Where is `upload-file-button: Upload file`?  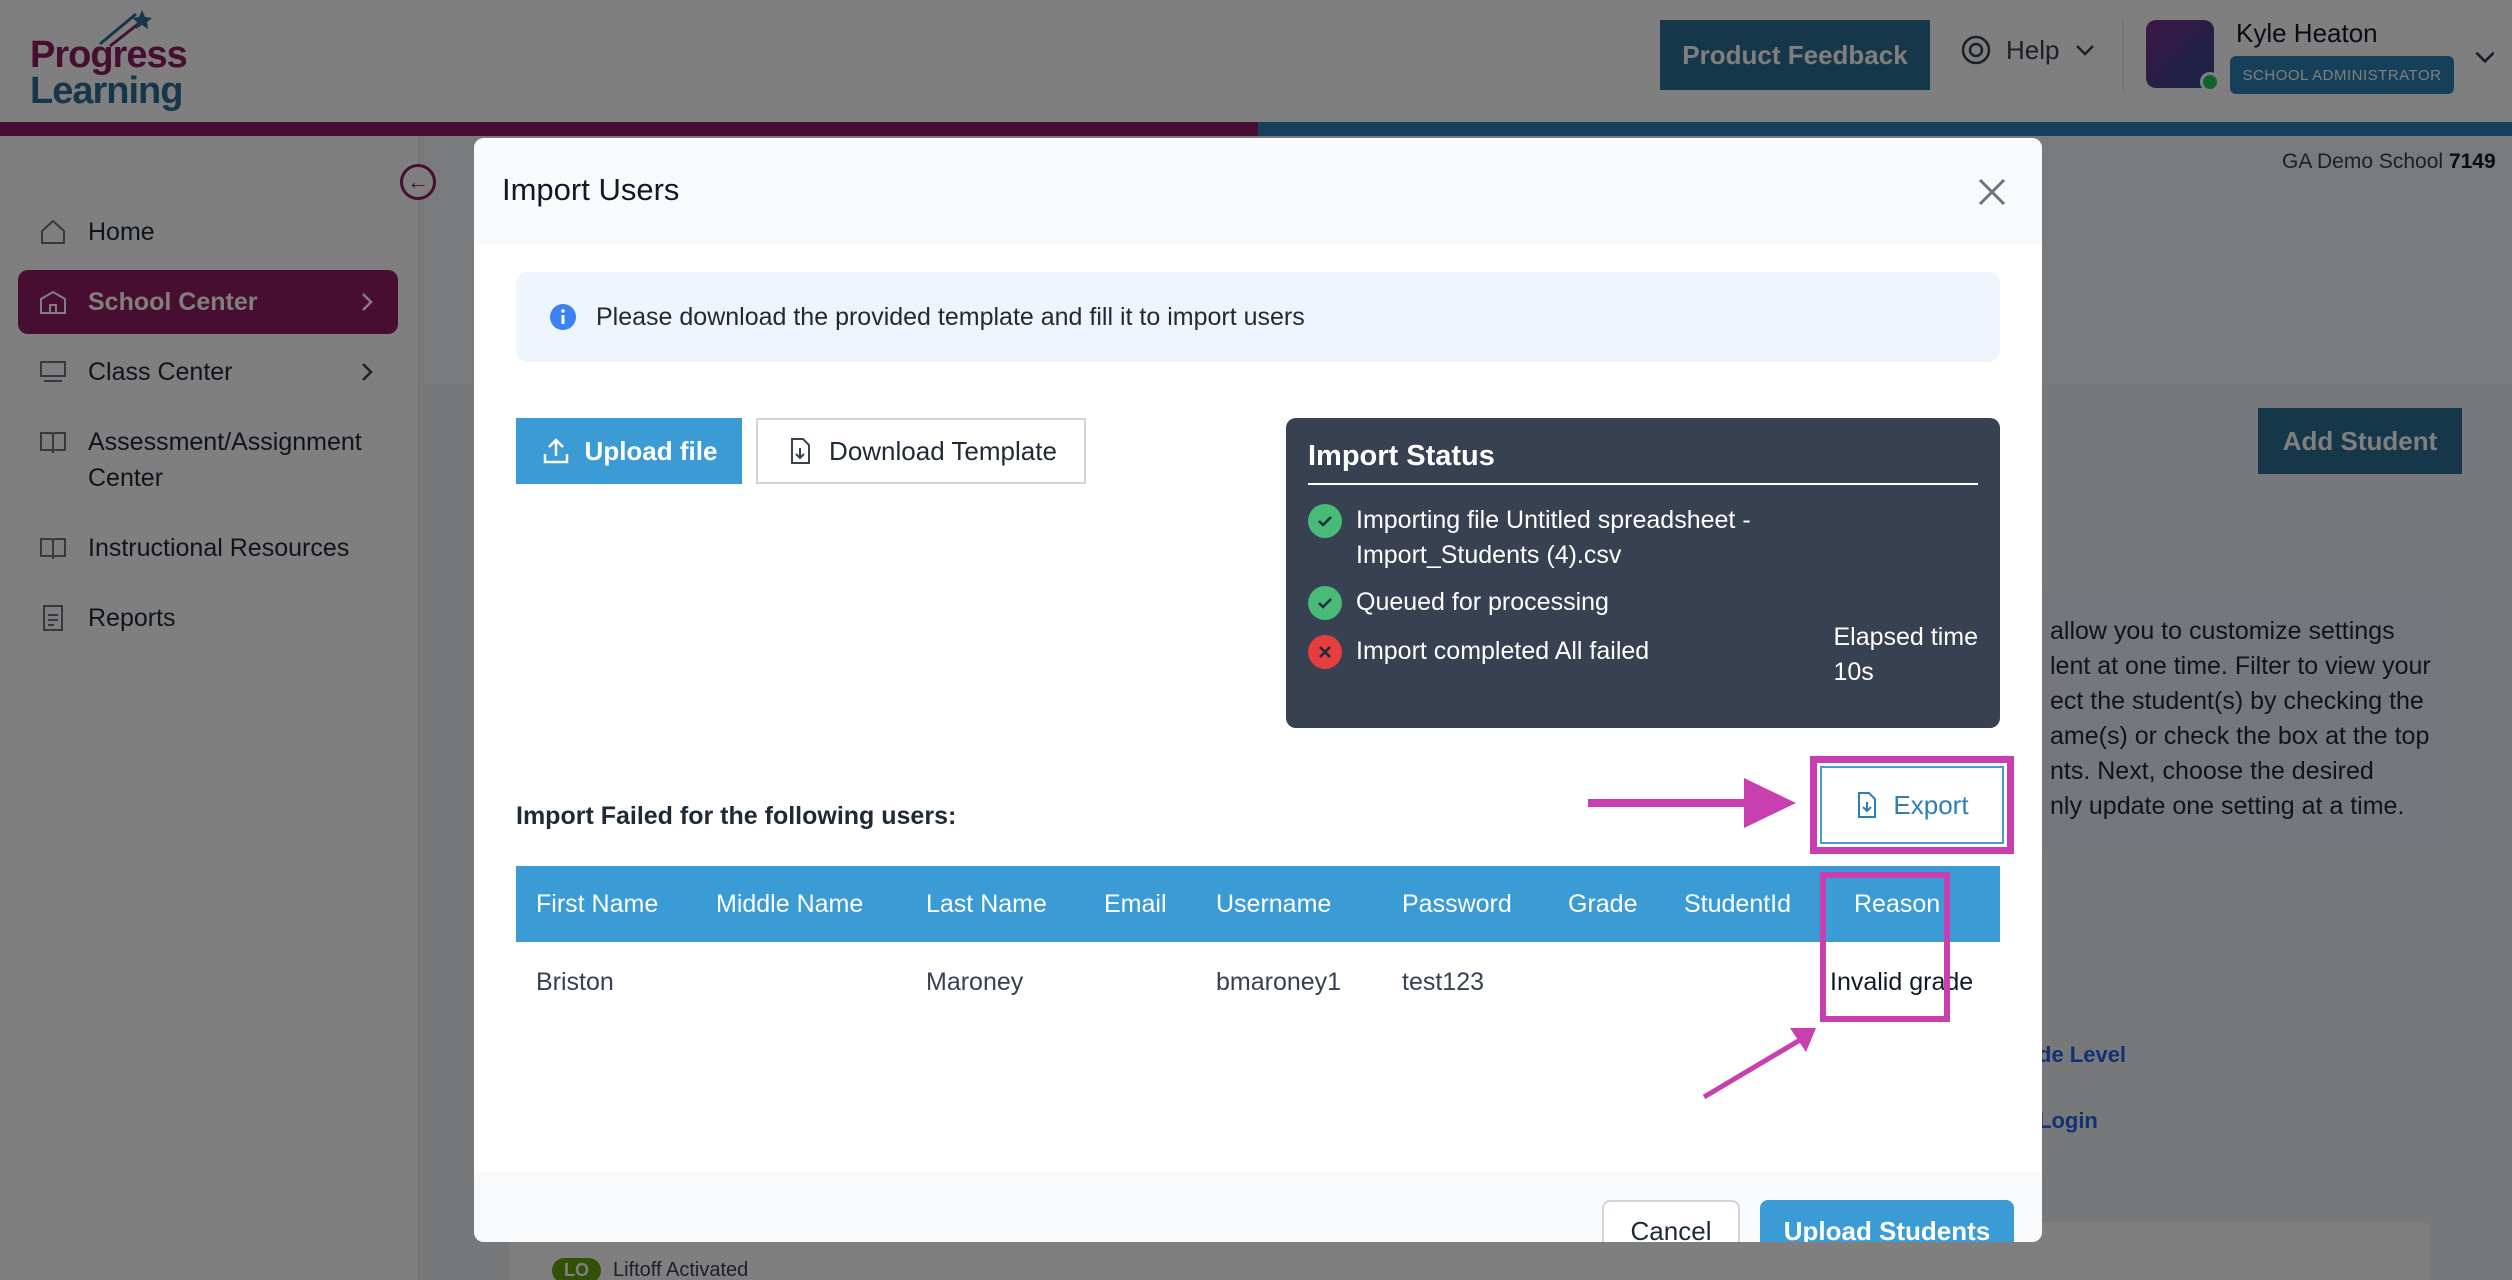 upload-file-button: Upload file is located at coordinates (629, 451).